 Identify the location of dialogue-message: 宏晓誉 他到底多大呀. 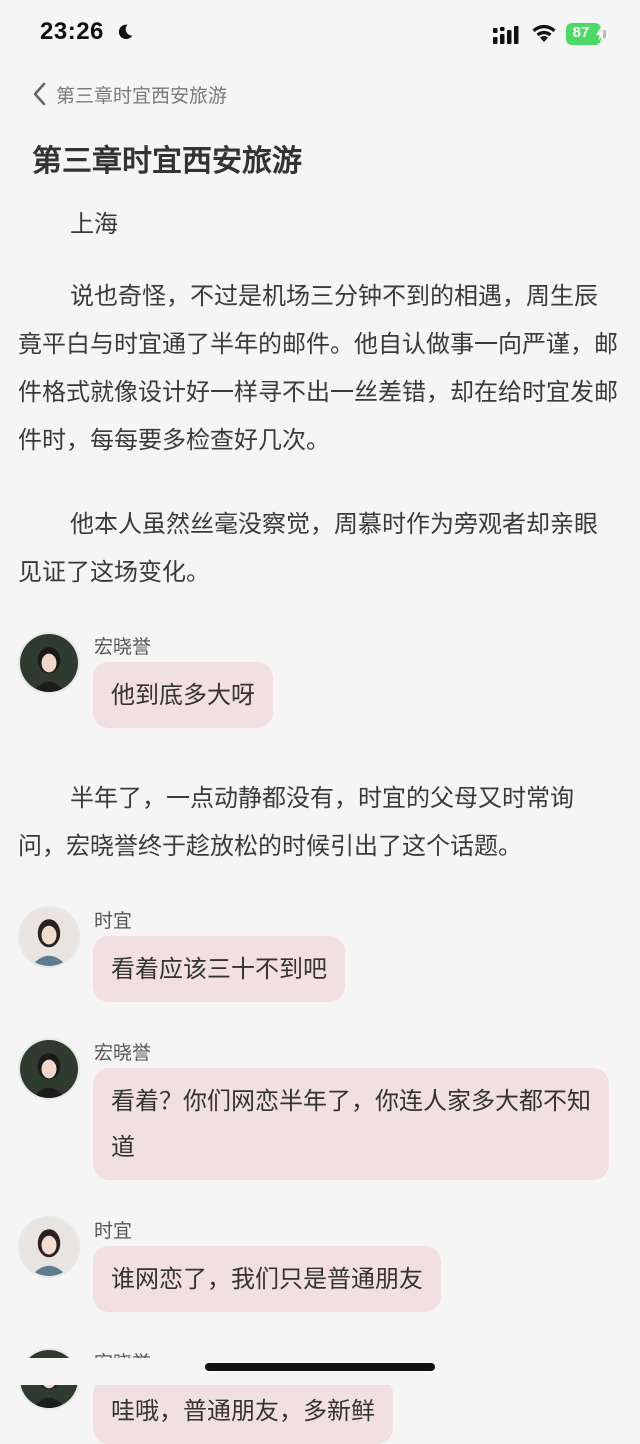
(318, 680).